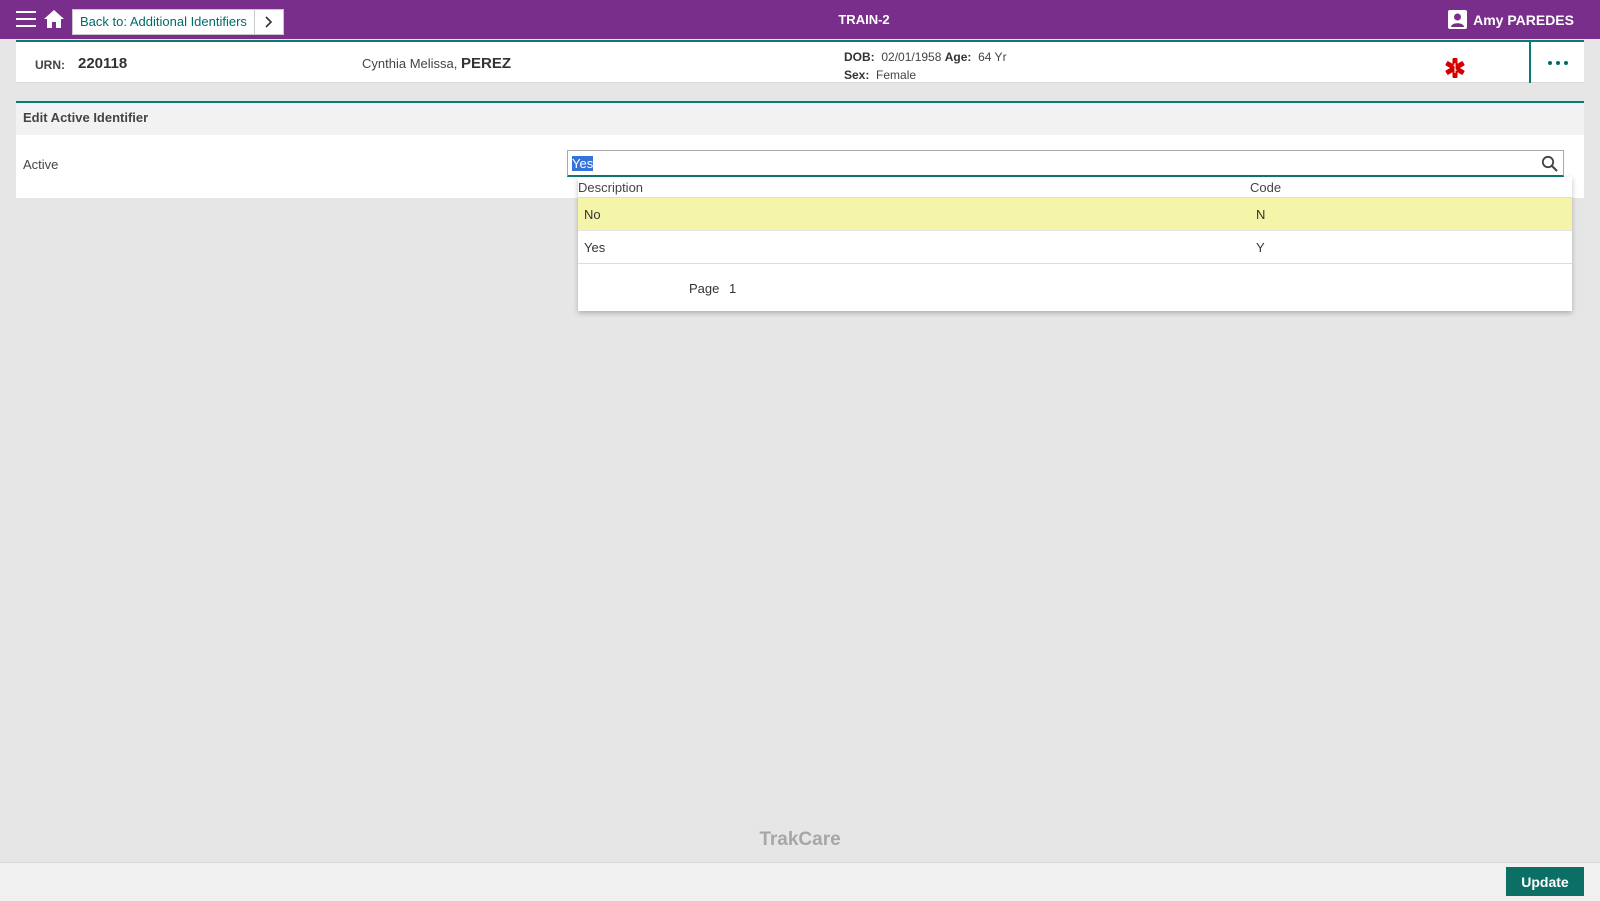 The image size is (1600, 901). I want to click on more-options-button, so click(1556, 62).